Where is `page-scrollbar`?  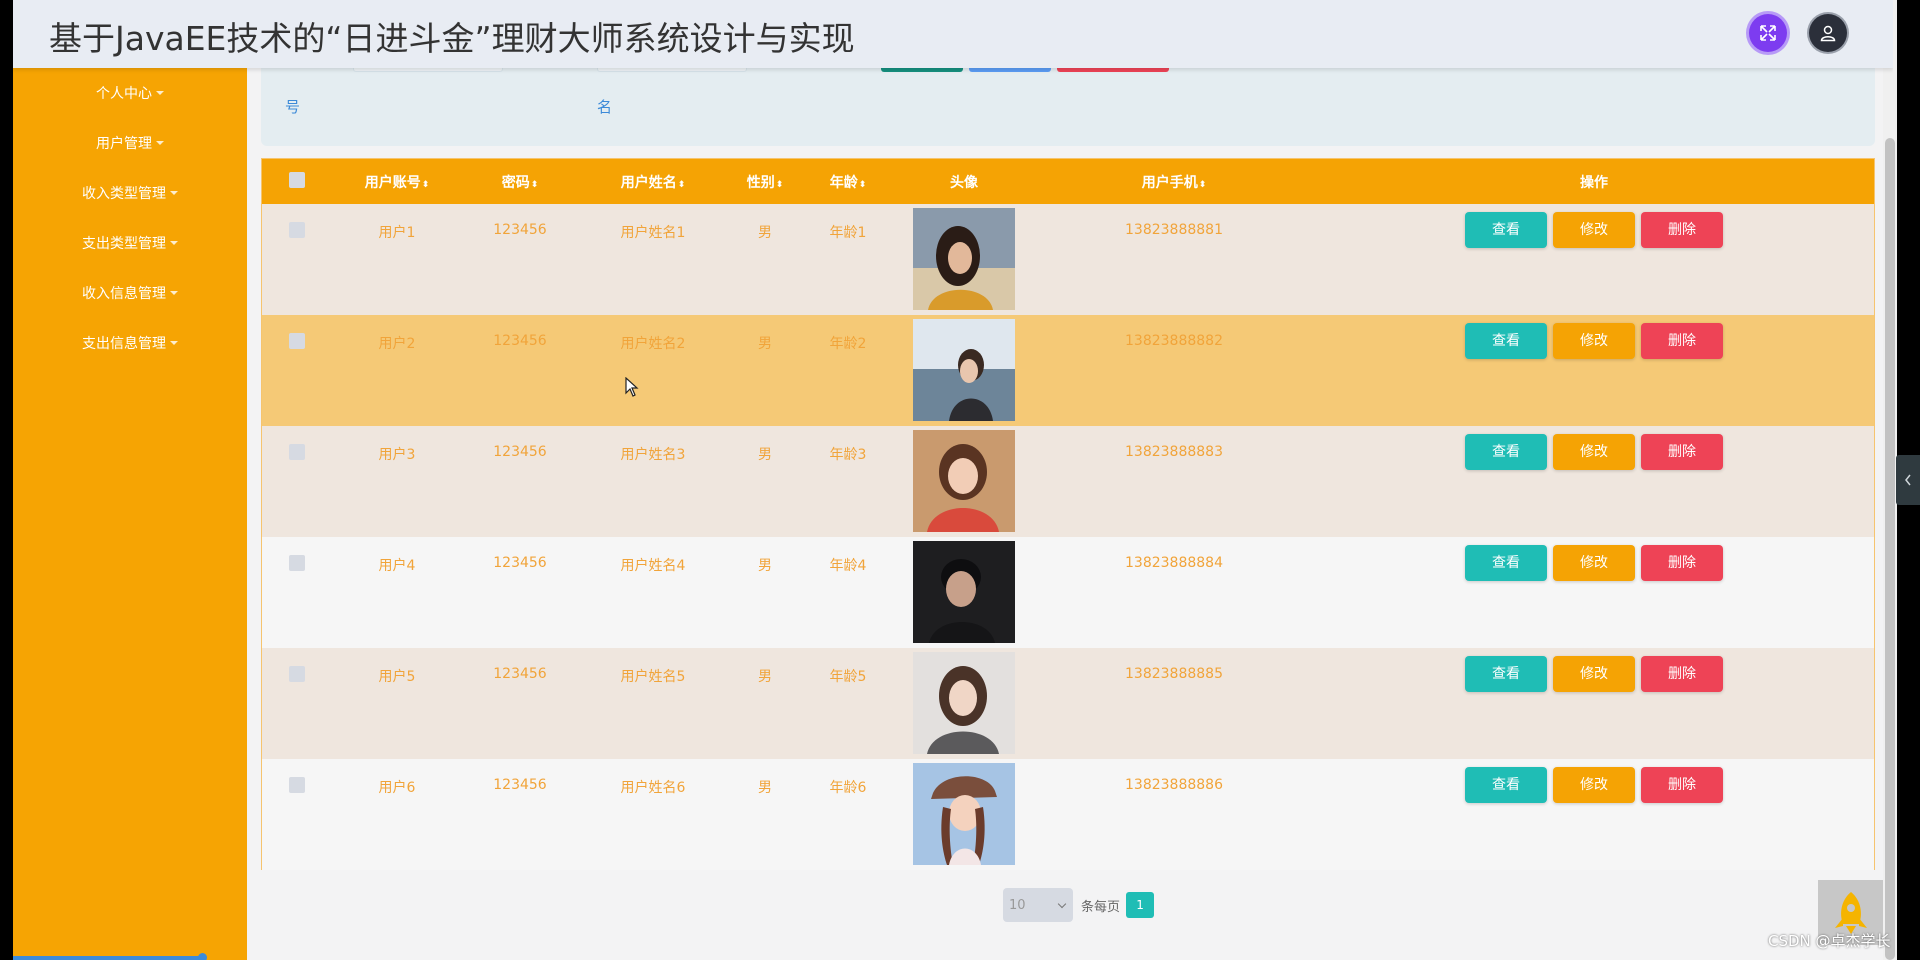 page-scrollbar is located at coordinates (1890, 480).